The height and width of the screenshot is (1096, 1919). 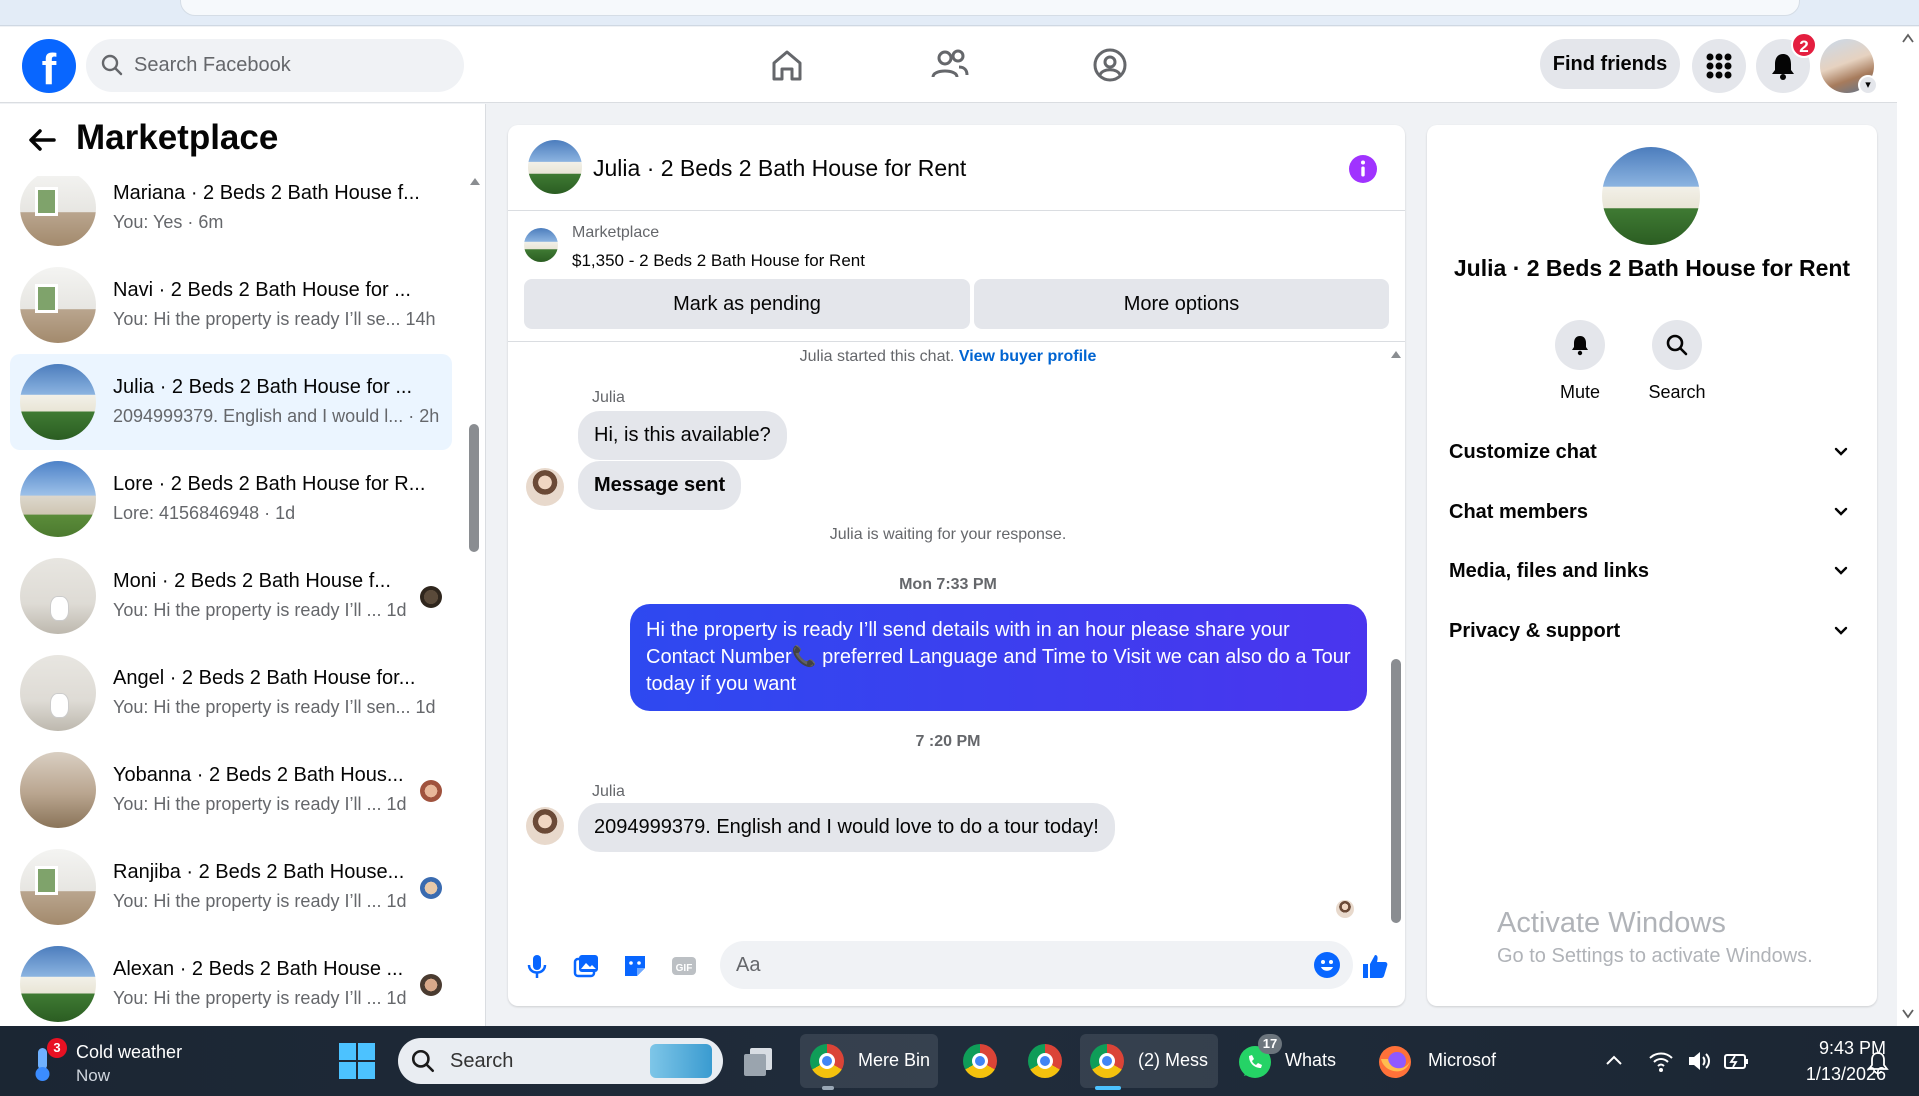 I want to click on activate-windows-title: Activate Windows, so click(x=1611, y=923).